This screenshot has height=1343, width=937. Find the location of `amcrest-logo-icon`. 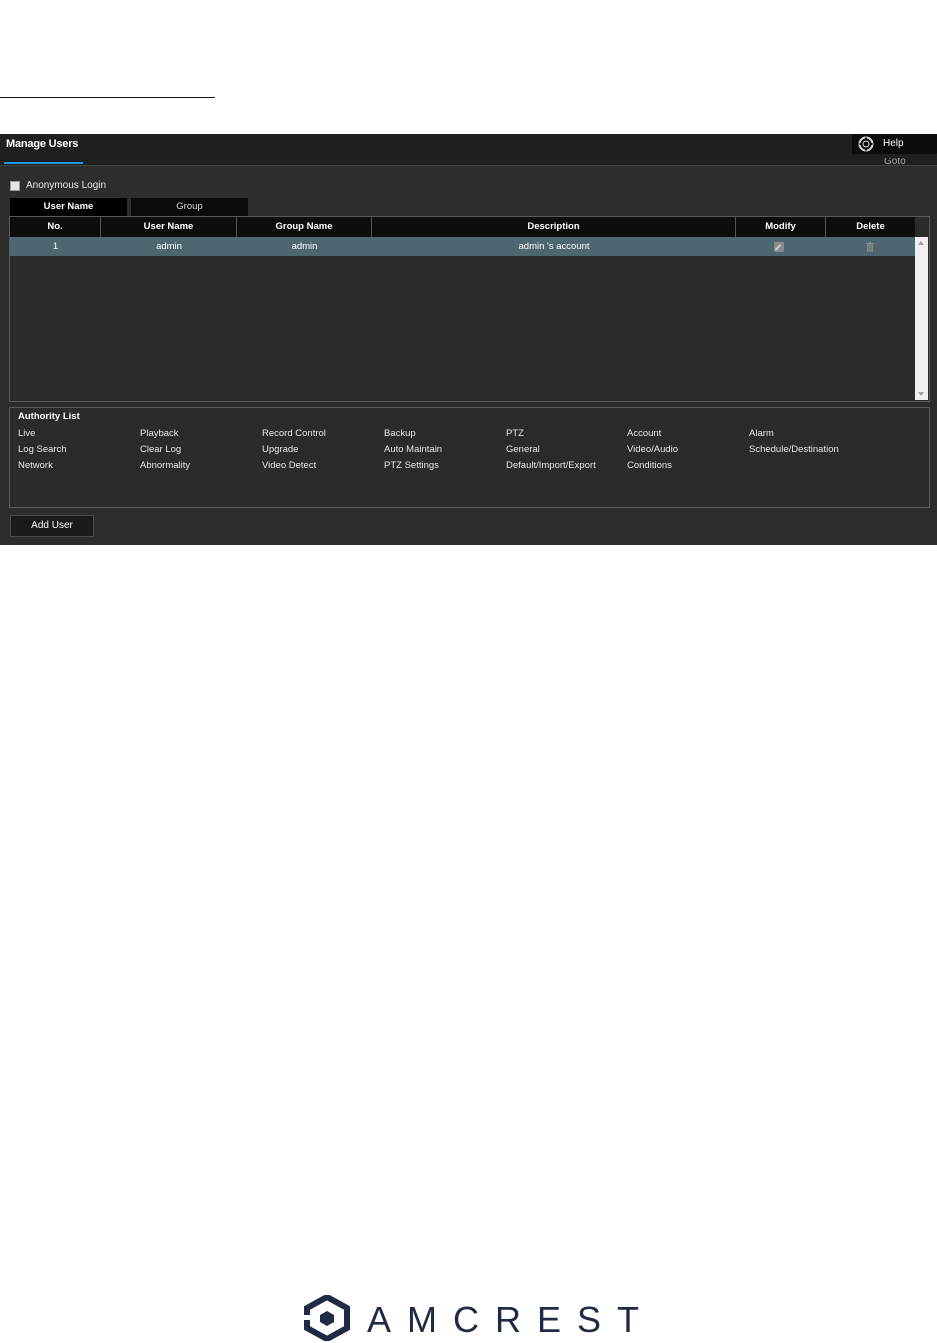

amcrest-logo-icon is located at coordinates (326, 1318).